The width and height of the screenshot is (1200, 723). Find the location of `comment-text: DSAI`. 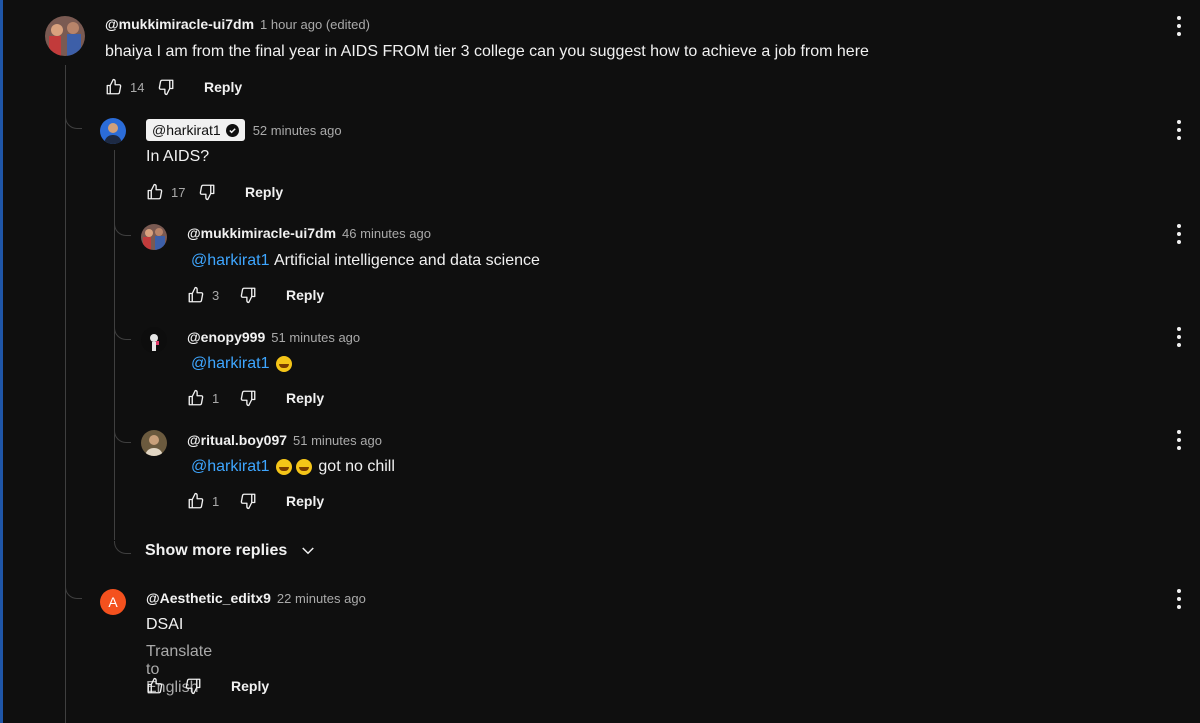

comment-text: DSAI is located at coordinates (165, 624).